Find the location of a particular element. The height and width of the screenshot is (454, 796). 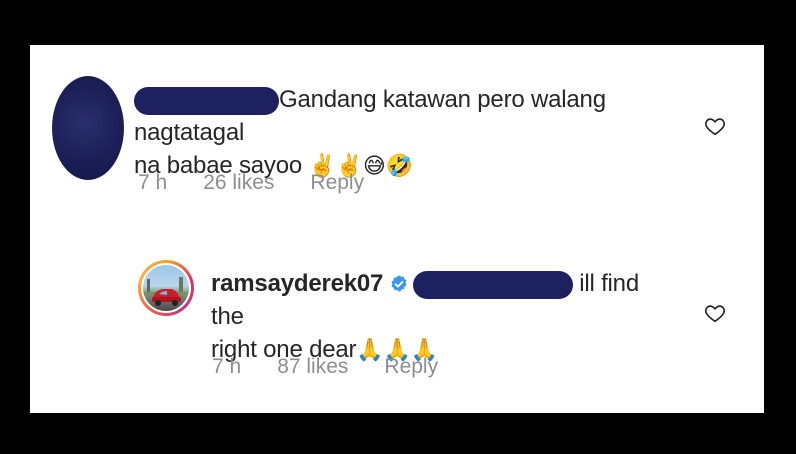

comment-meta: 7 h 26 likes Reply is located at coordinates (251, 183).